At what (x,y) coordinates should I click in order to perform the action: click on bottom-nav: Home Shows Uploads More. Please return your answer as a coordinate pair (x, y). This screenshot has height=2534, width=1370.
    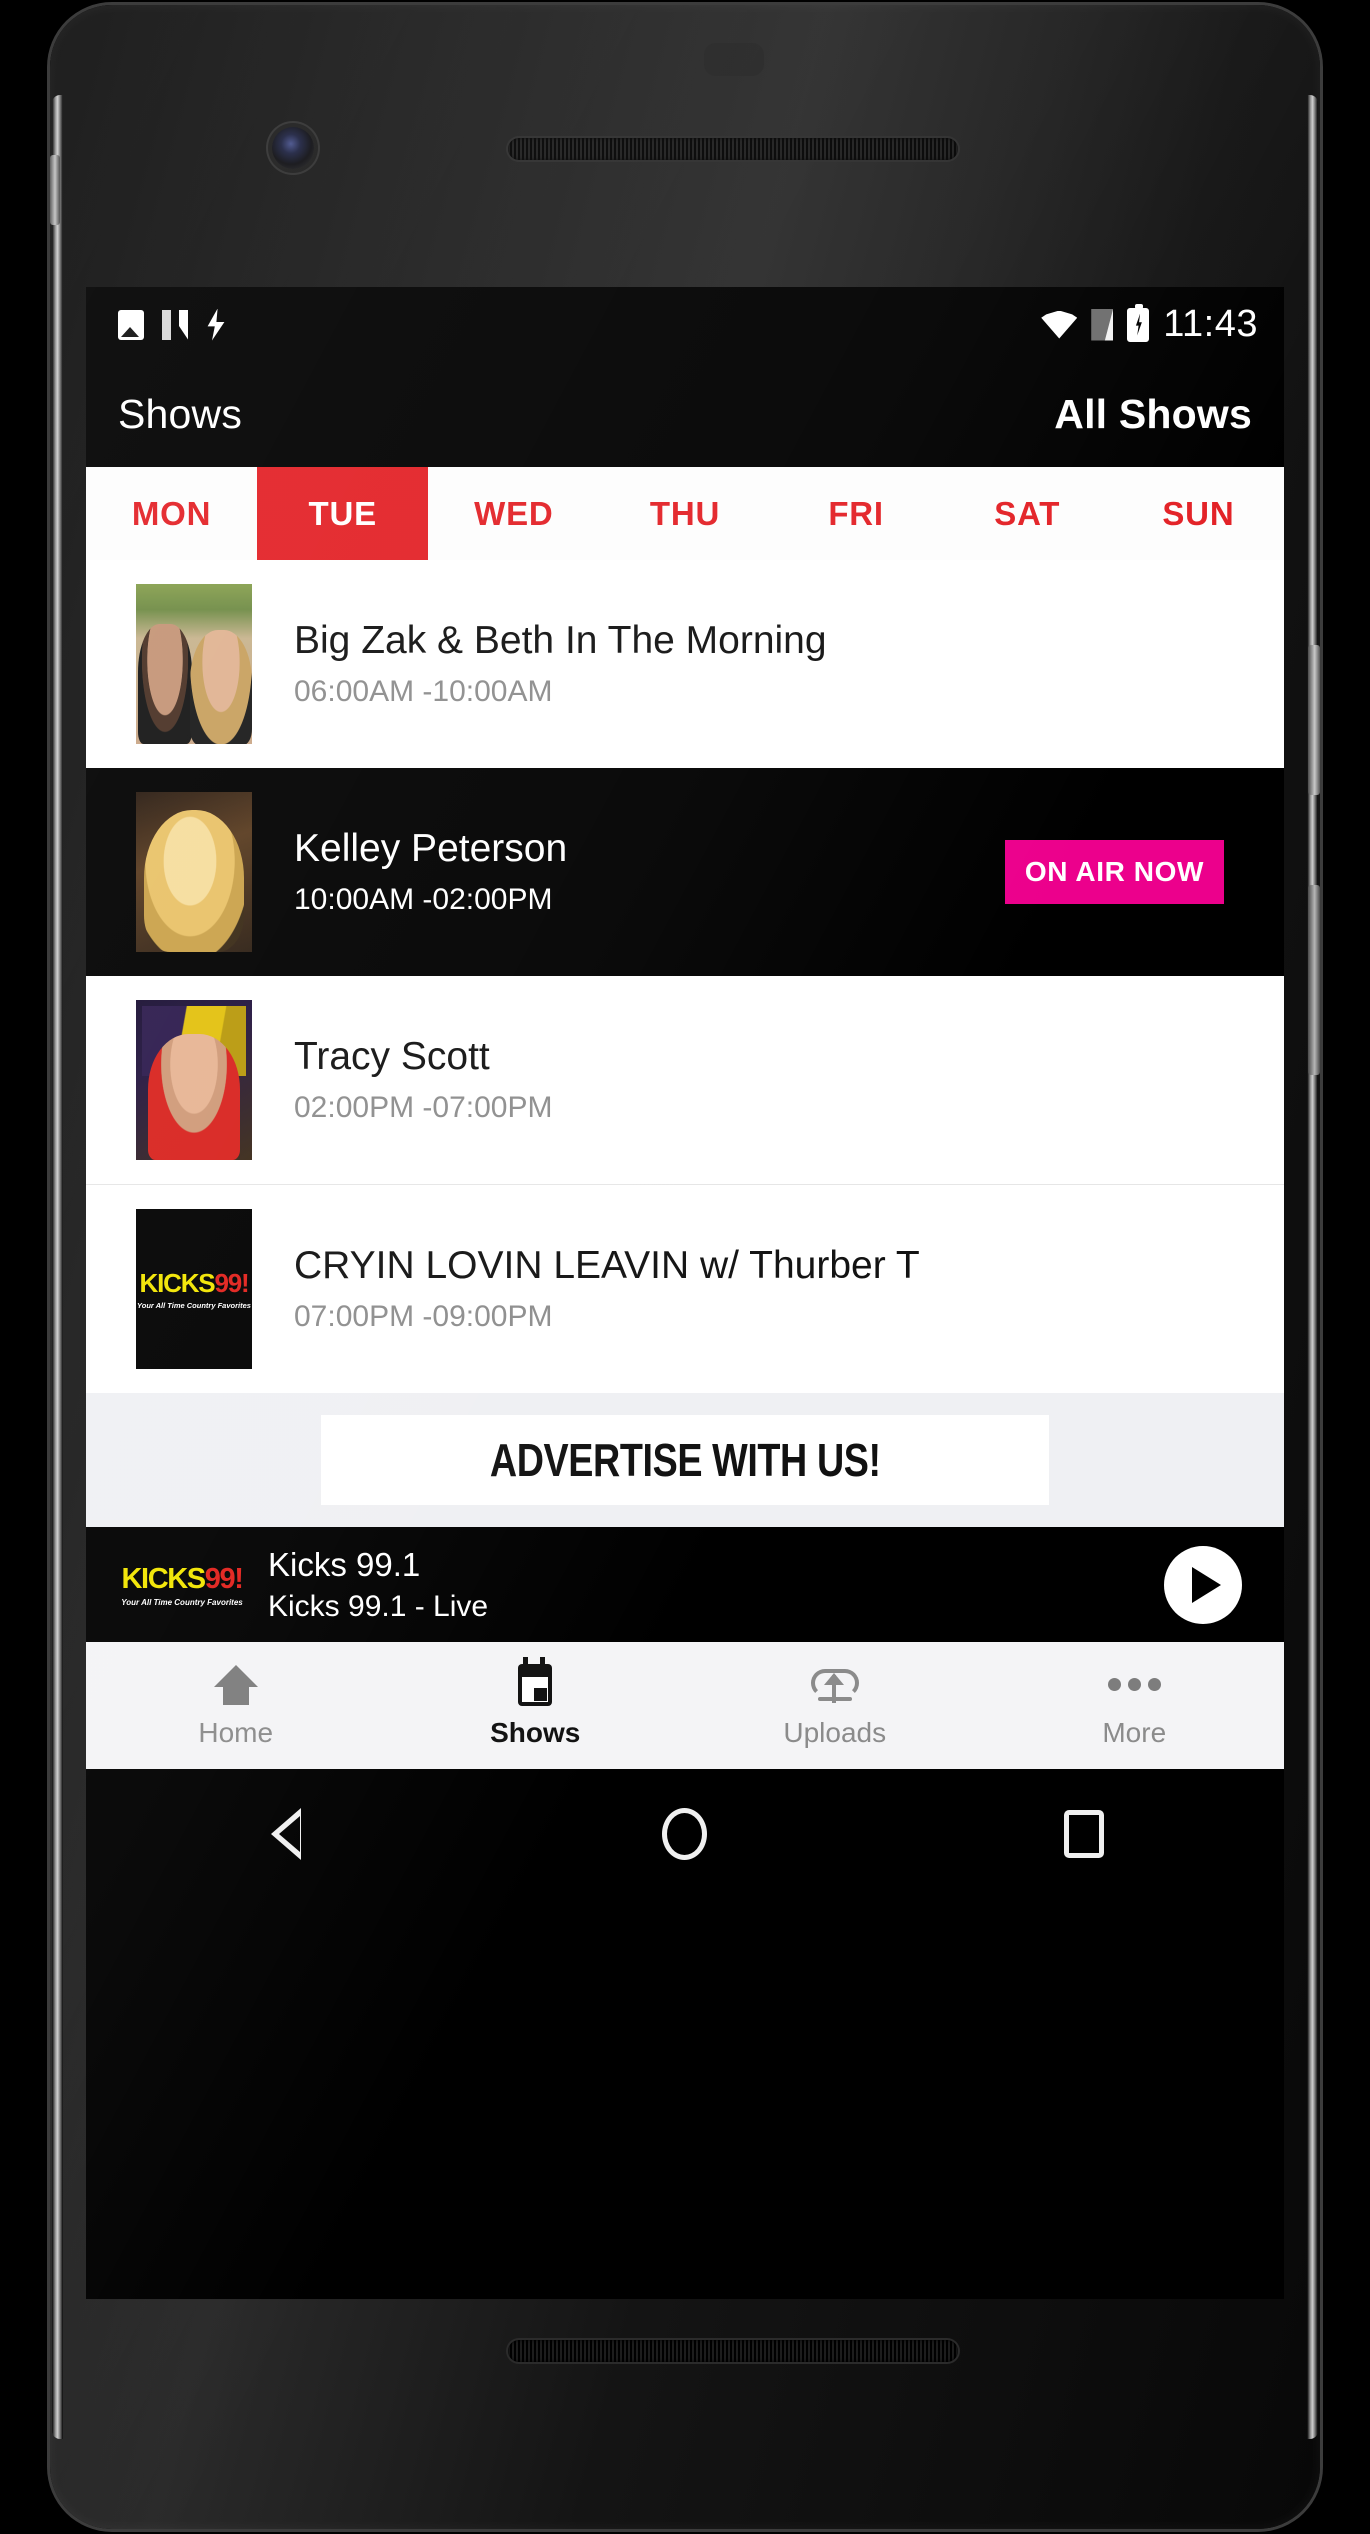
    Looking at the image, I should click on (685, 1705).